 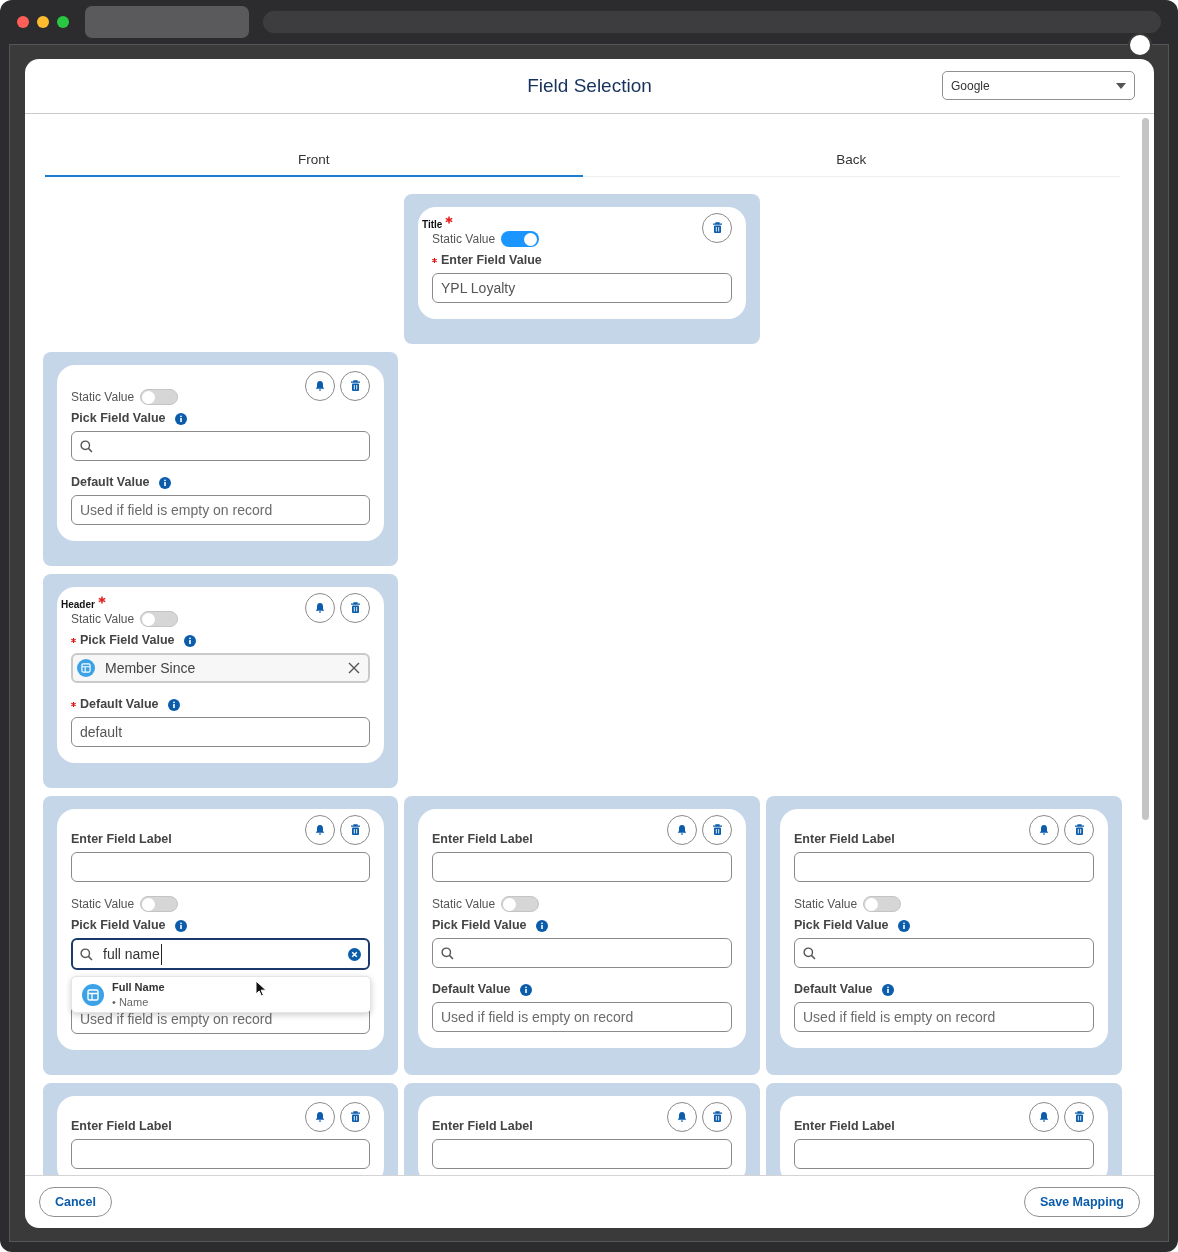 I want to click on tab: Front, so click(x=314, y=163).